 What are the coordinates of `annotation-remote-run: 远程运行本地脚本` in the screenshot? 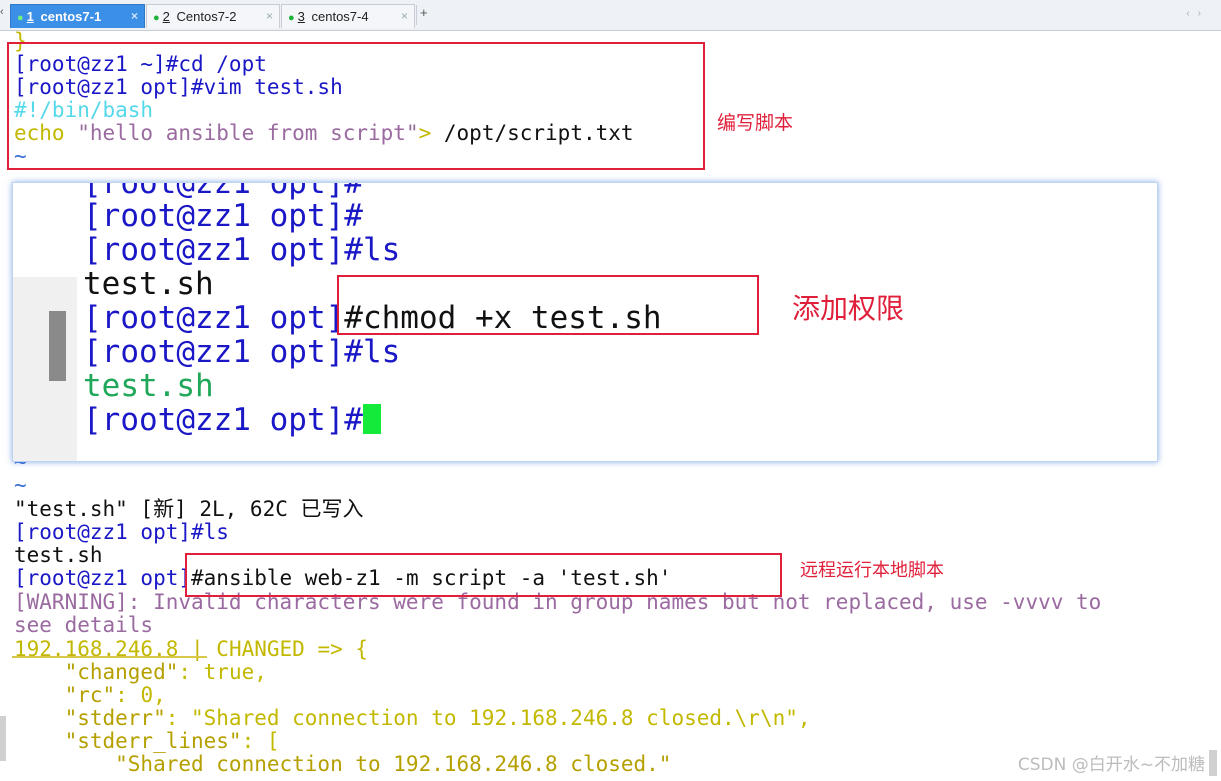 It's located at (872, 570).